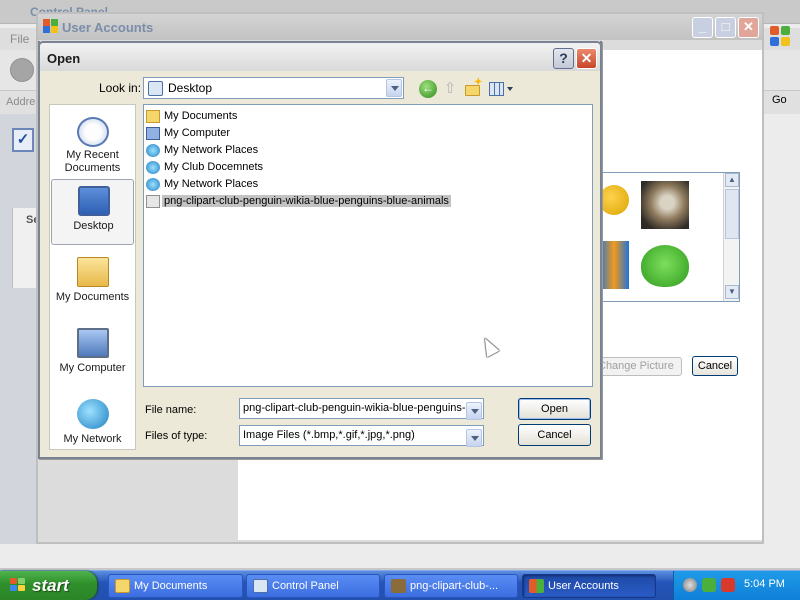 The width and height of the screenshot is (800, 600). What do you see at coordinates (554, 409) in the screenshot?
I see `open-button: Open` at bounding box center [554, 409].